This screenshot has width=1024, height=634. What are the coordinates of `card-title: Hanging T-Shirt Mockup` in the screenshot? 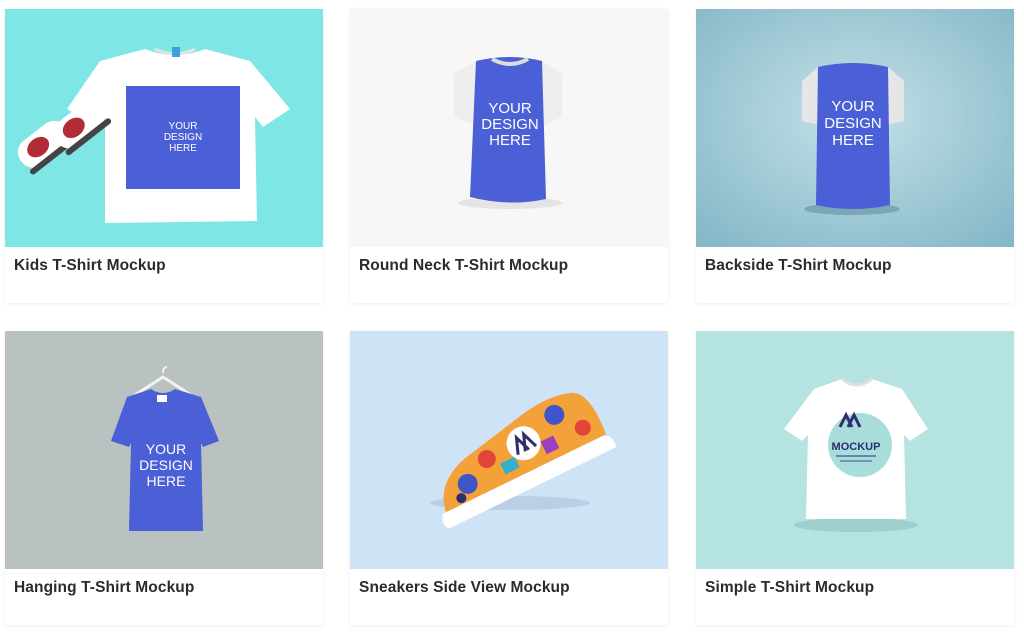 It's located at (104, 588).